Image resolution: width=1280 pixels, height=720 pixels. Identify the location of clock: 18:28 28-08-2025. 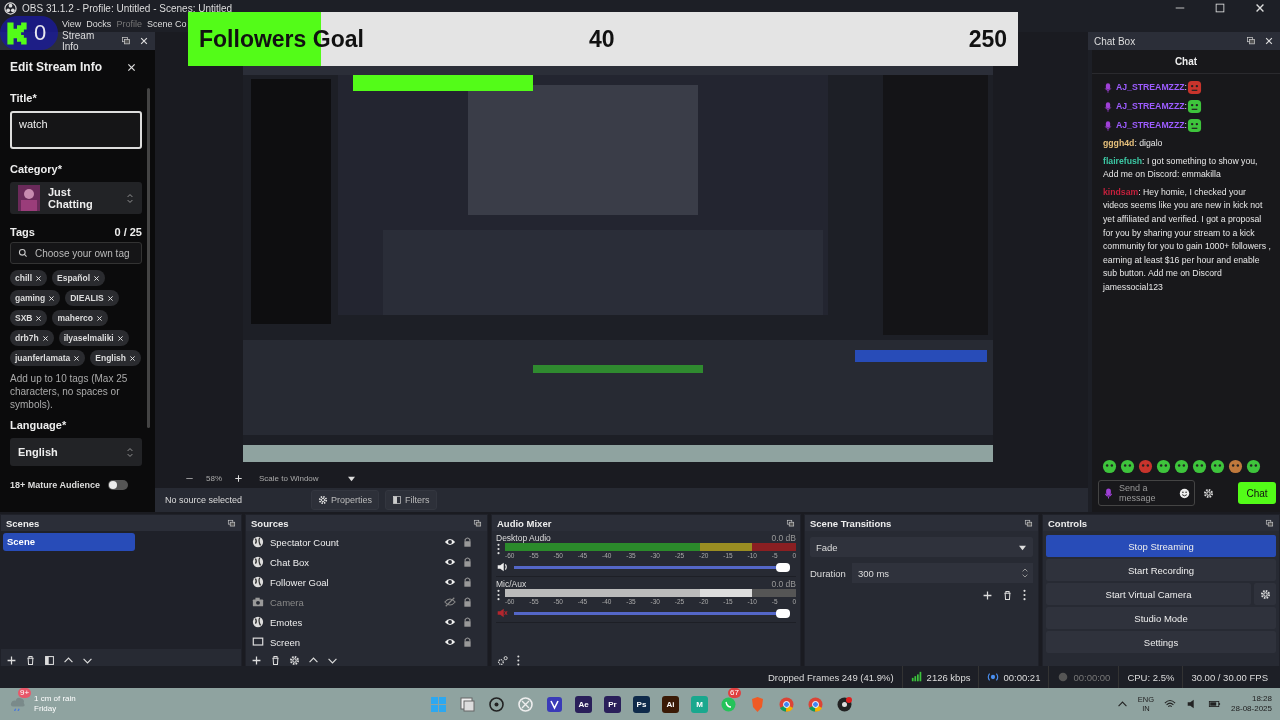
(1251, 704).